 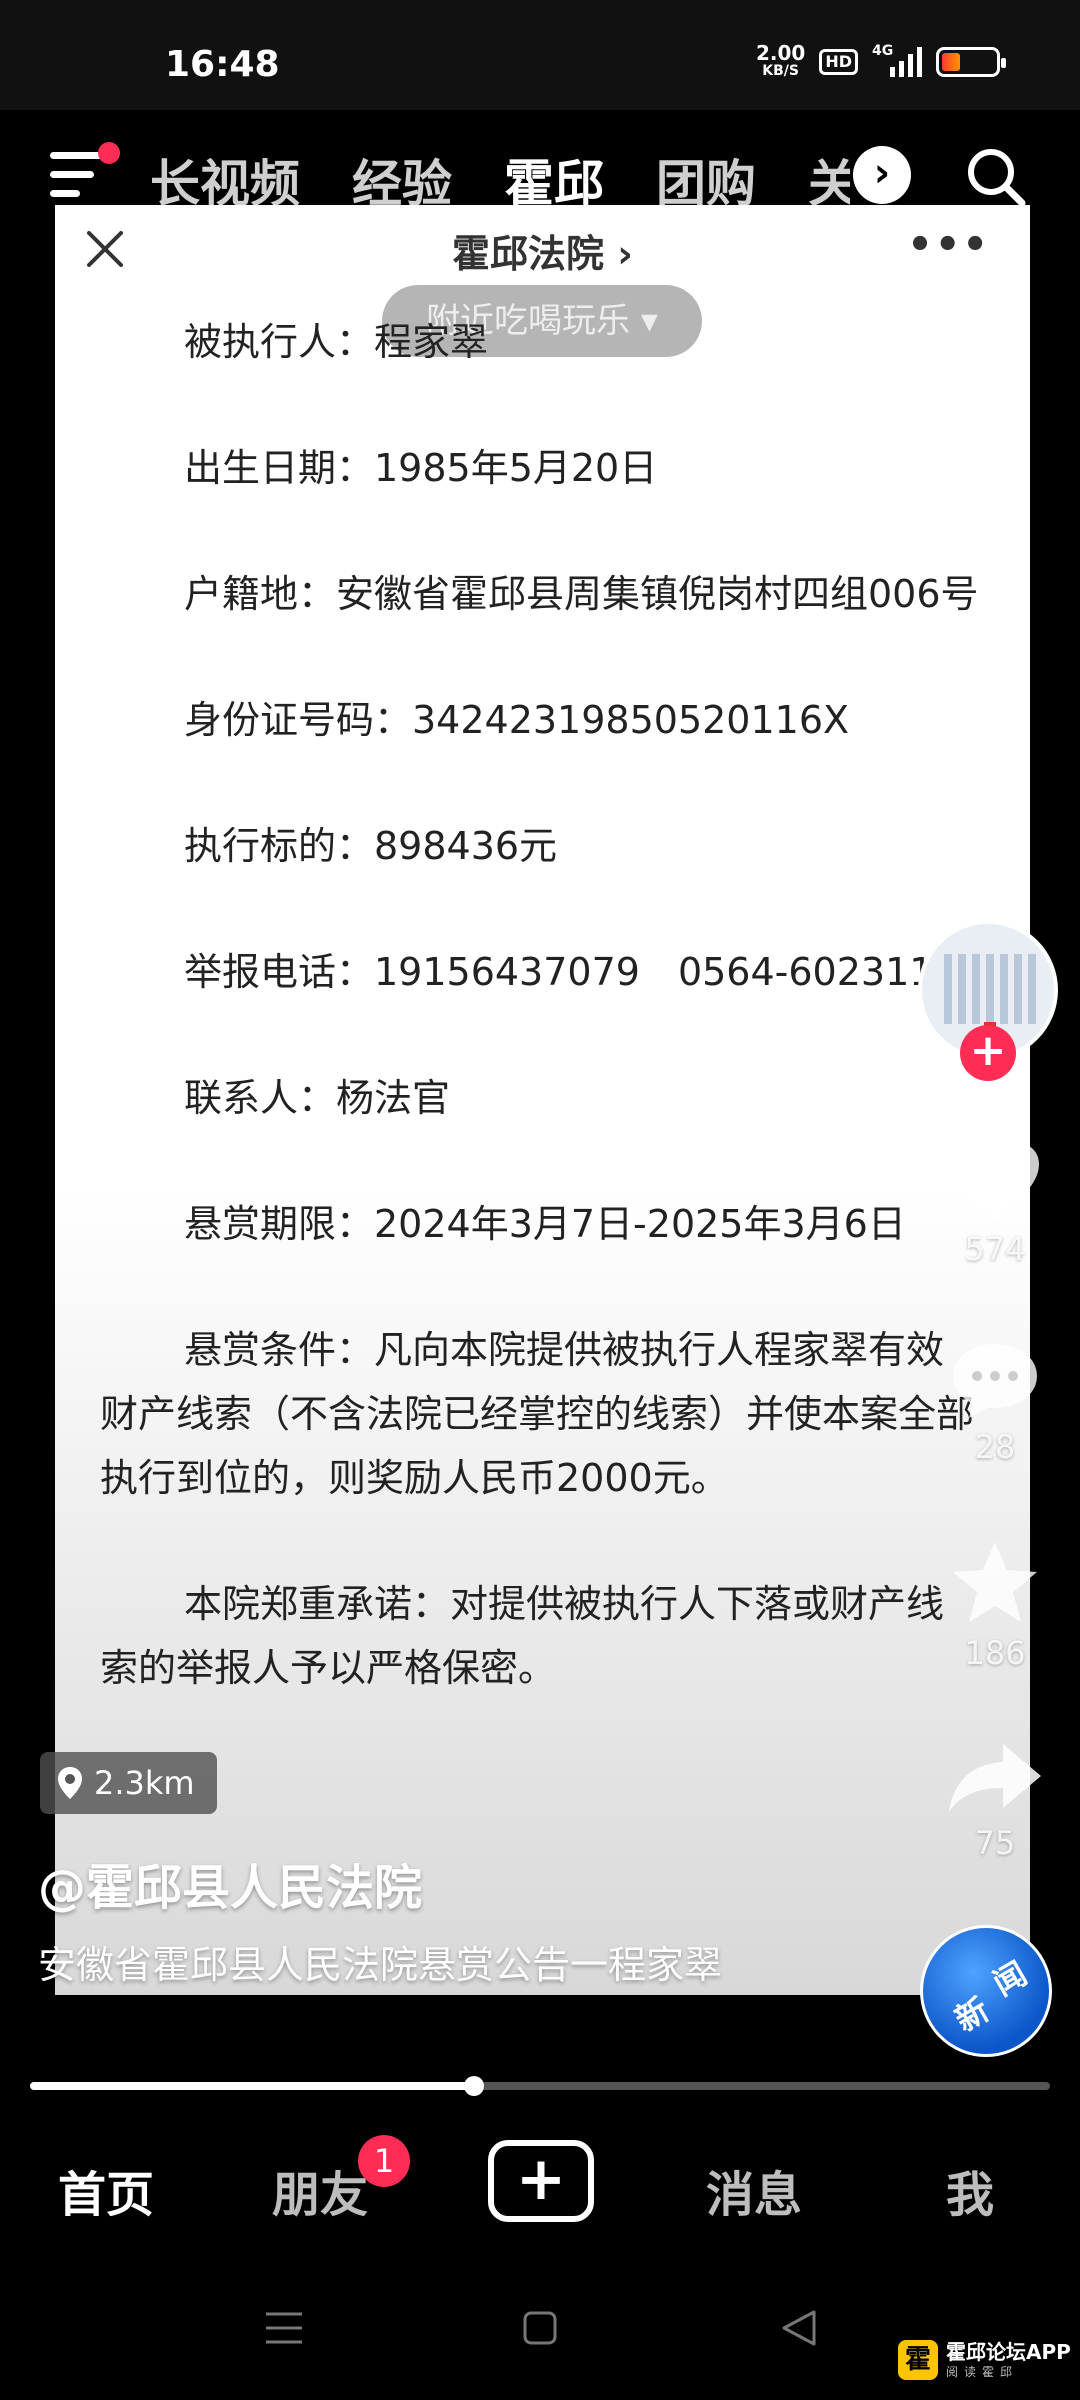 I want to click on more-options-icon: •••, so click(x=948, y=245).